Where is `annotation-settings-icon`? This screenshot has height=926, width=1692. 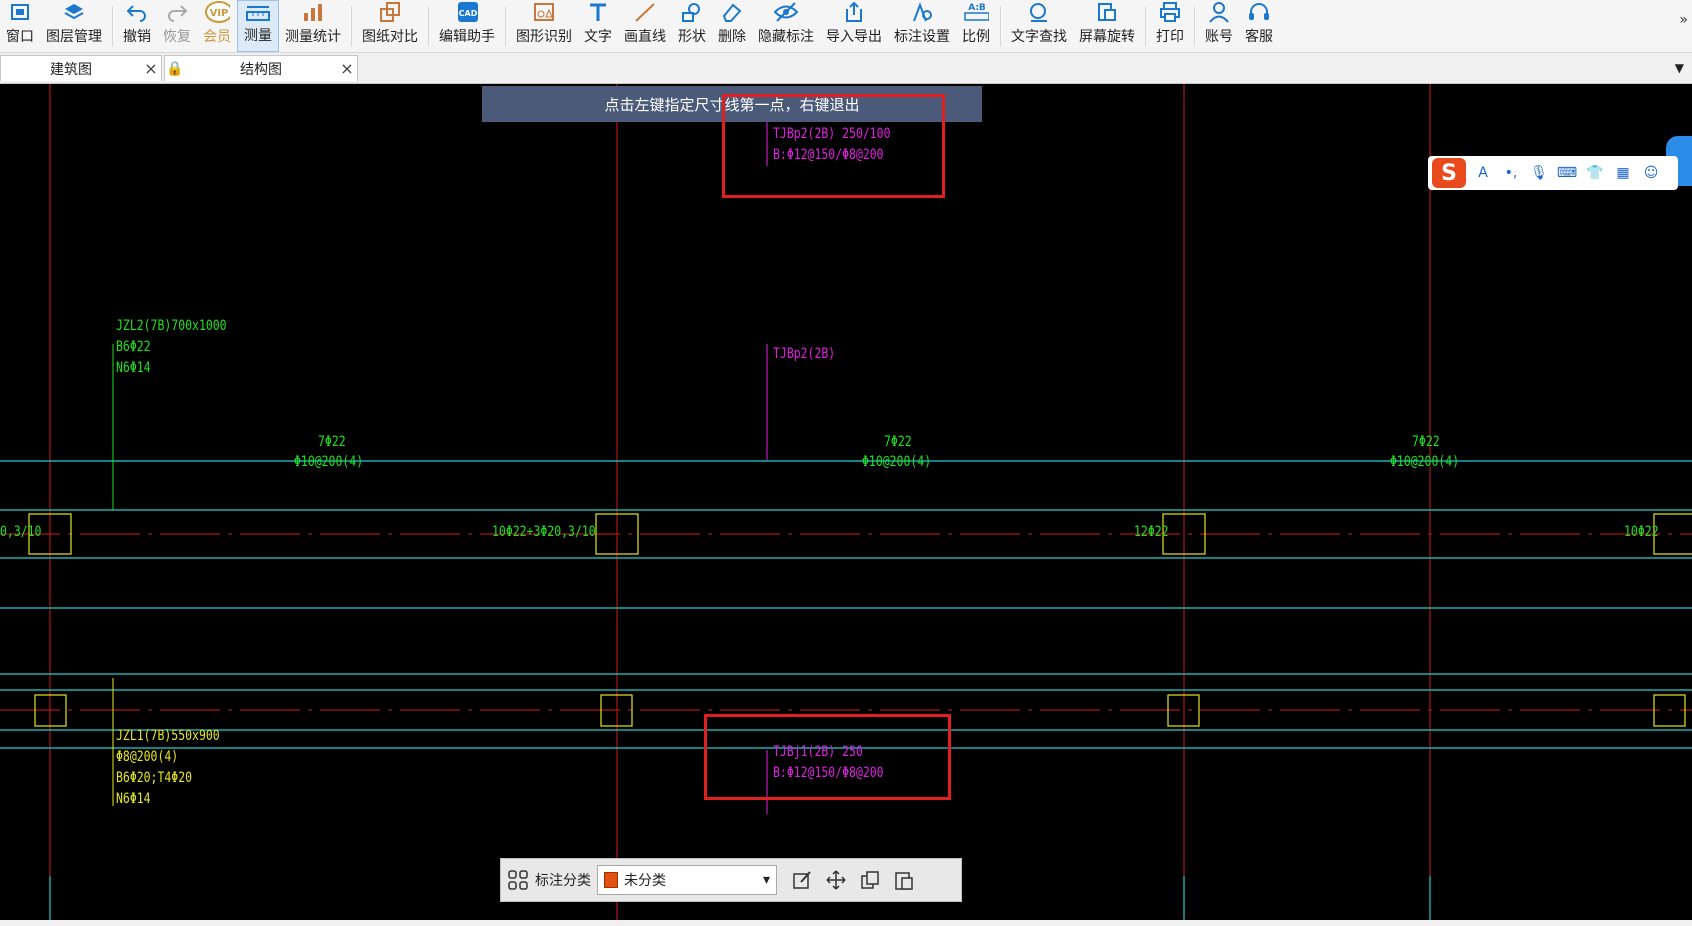
annotation-settings-icon is located at coordinates (922, 12).